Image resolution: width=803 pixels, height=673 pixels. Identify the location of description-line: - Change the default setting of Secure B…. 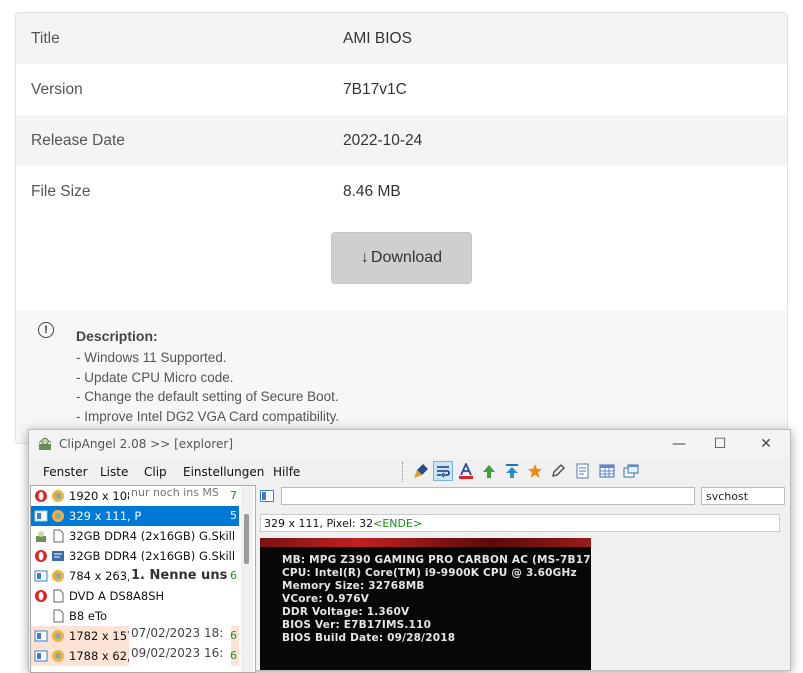
(207, 396).